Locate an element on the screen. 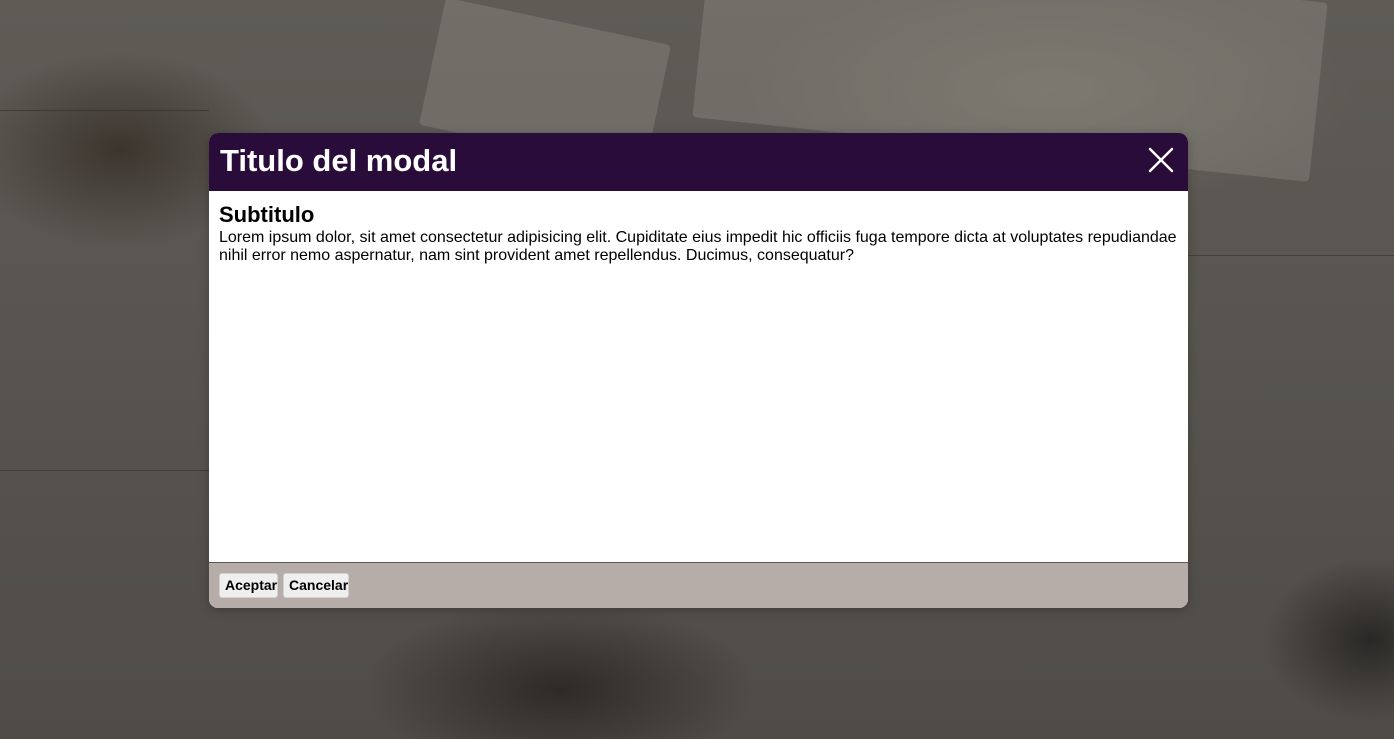 The width and height of the screenshot is (1394, 739). close-button is located at coordinates (1161, 161).